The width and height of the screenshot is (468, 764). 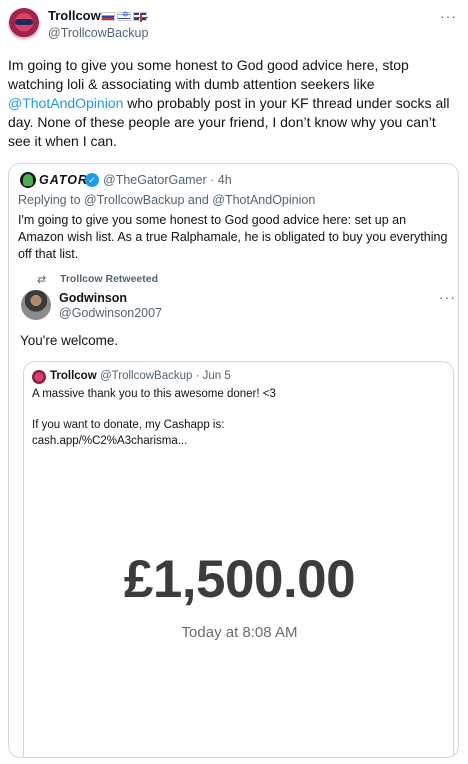 I want to click on nested-author-name: Trollcow, so click(x=73, y=376).